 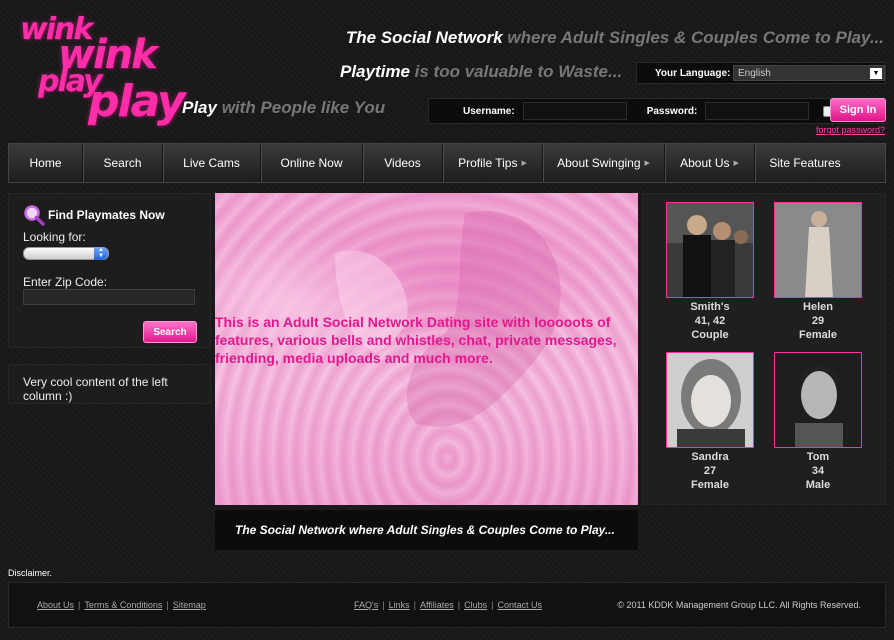 What do you see at coordinates (109, 297) in the screenshot?
I see `zip-code-input` at bounding box center [109, 297].